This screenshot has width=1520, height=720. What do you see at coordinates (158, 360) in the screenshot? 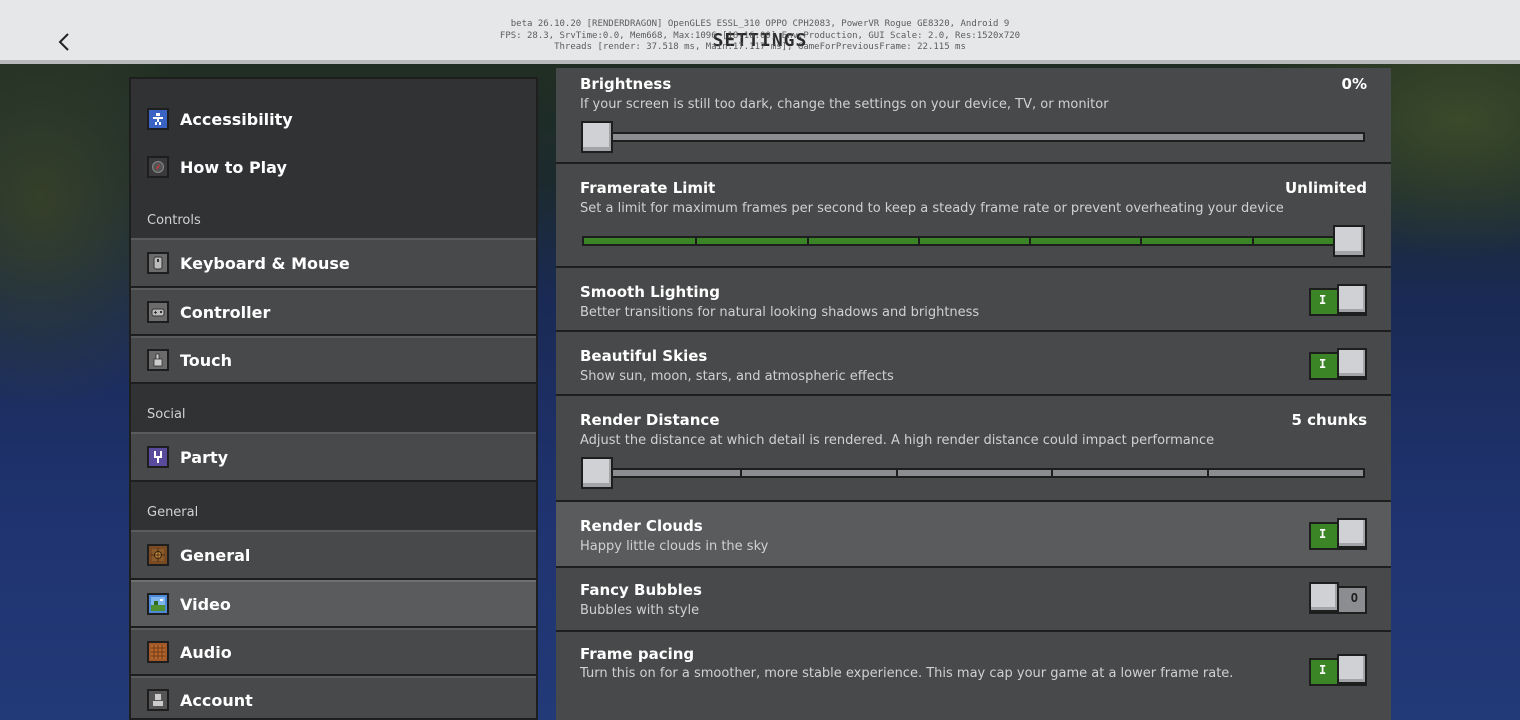
I see `hand-icon` at bounding box center [158, 360].